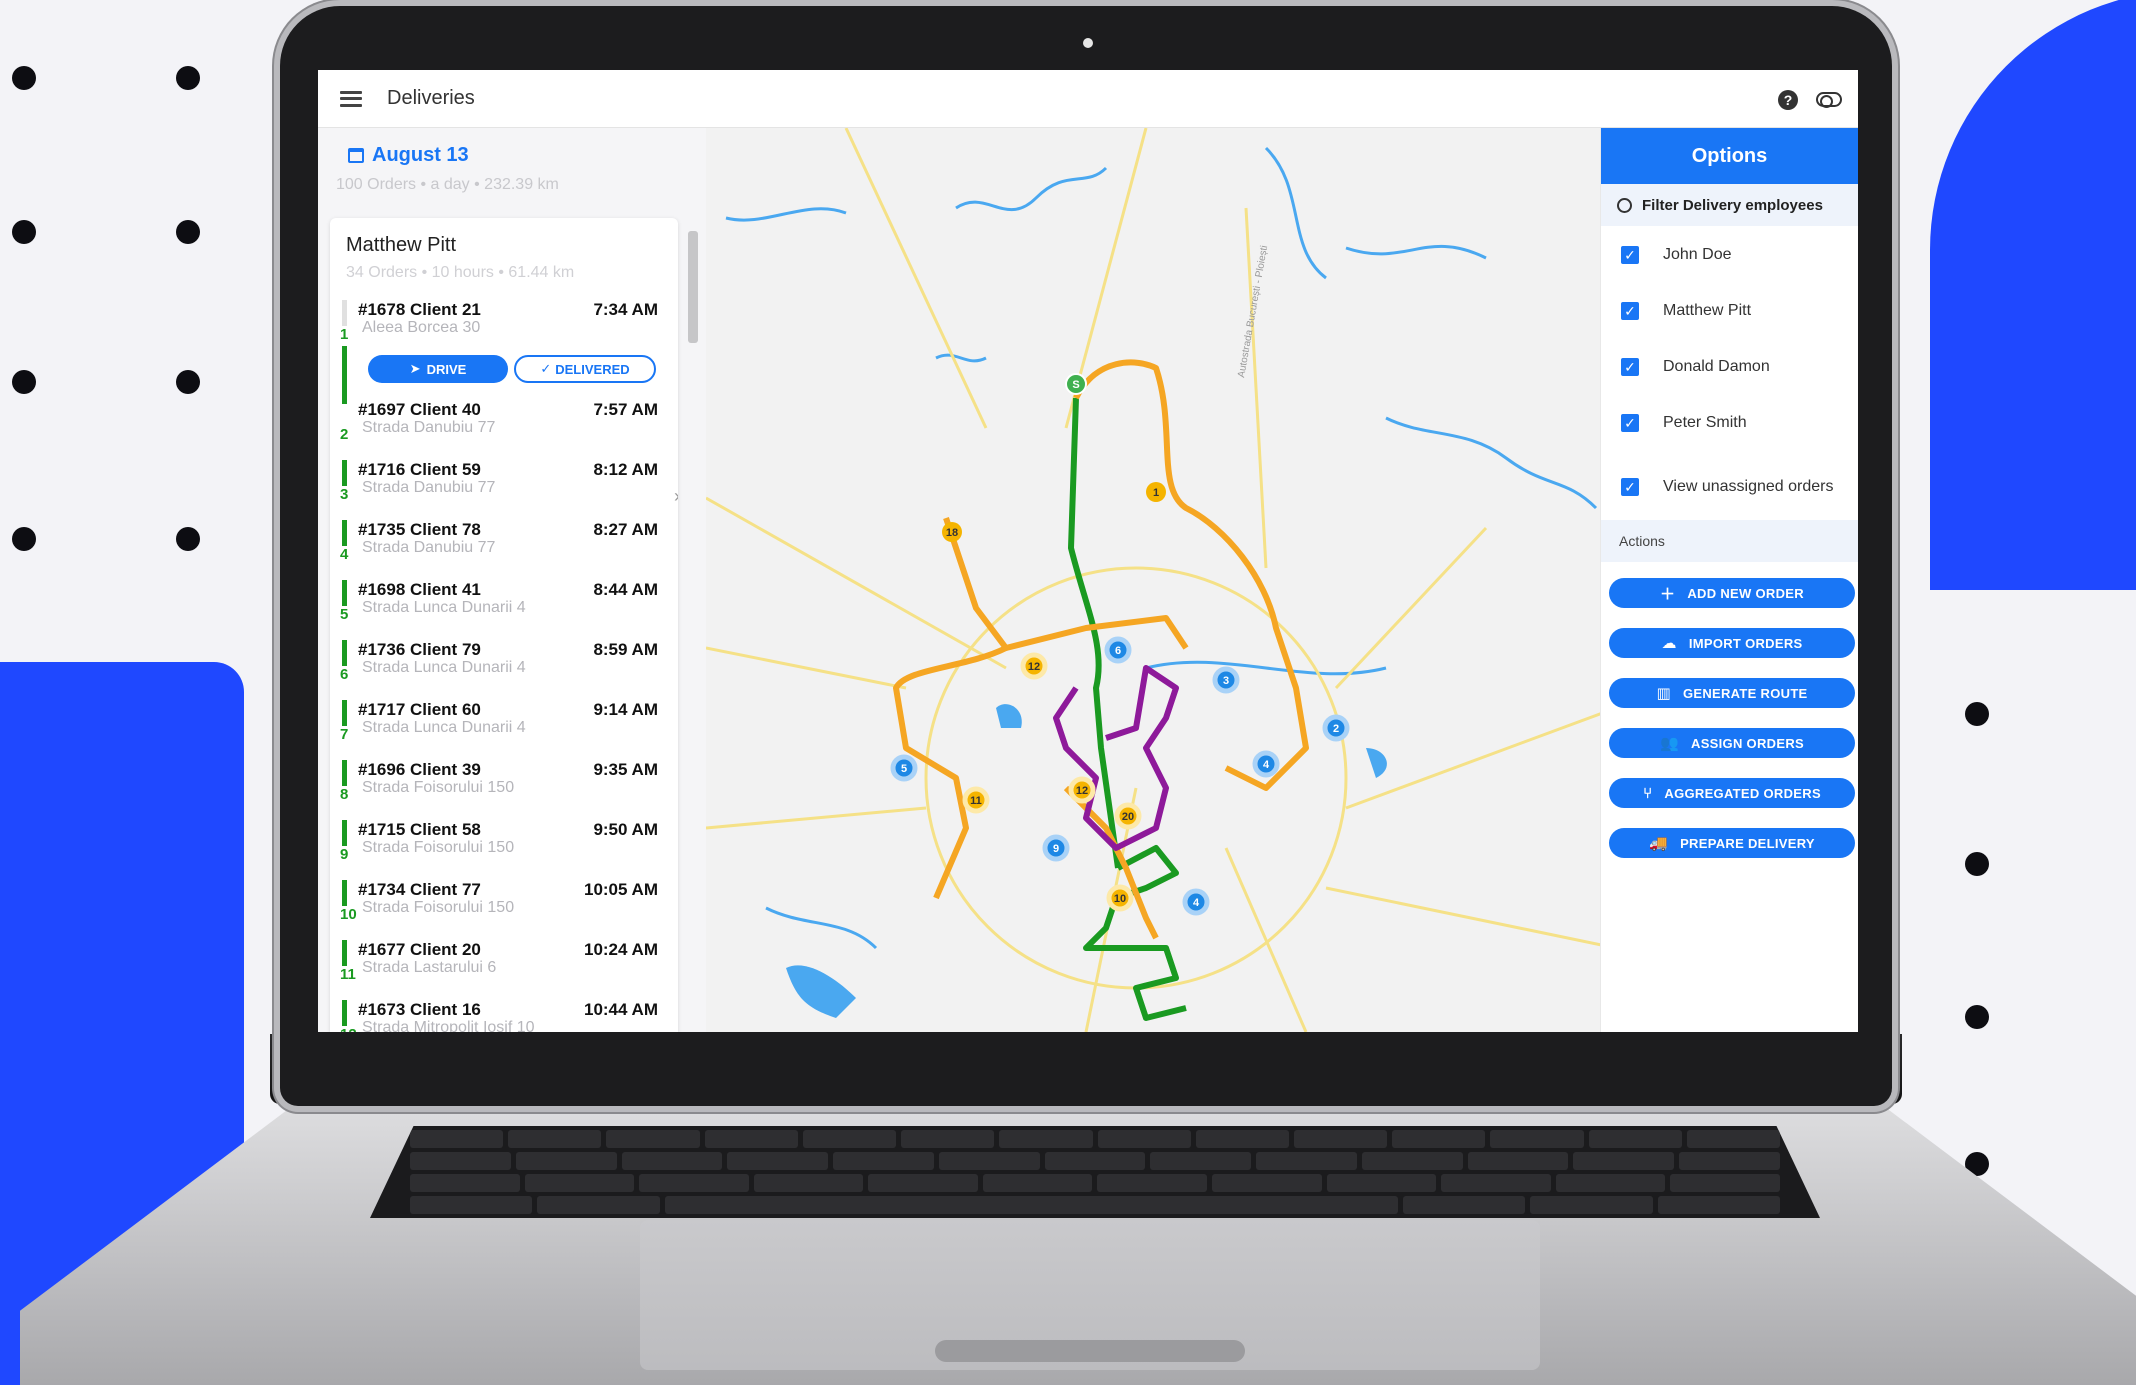  What do you see at coordinates (1676, 255) in the screenshot?
I see `employee-filter-john: ✓ John Doe` at bounding box center [1676, 255].